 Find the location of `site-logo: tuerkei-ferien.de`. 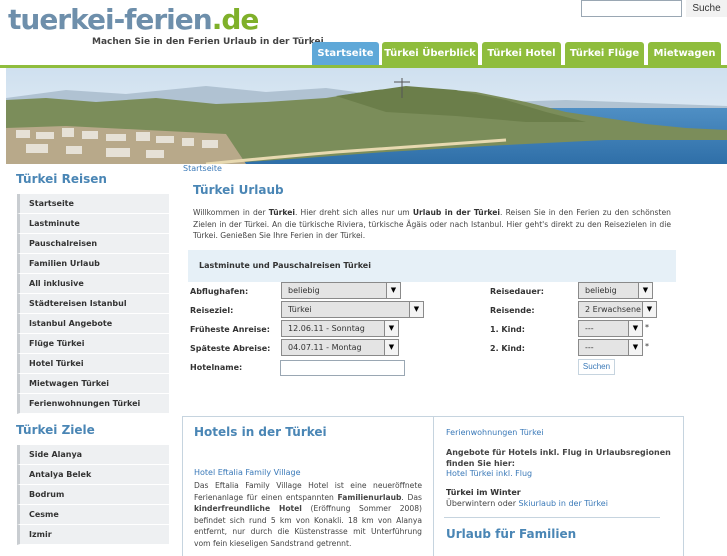

site-logo: tuerkei-ferien.de is located at coordinates (134, 20).